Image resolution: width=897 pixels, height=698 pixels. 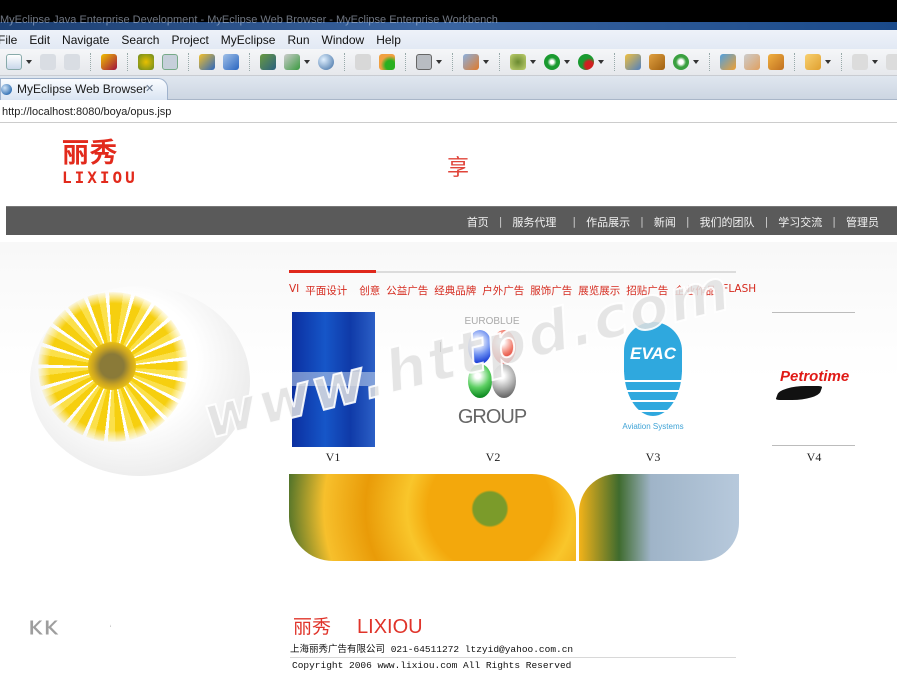 I want to click on nav-home: 首页, so click(x=478, y=222).